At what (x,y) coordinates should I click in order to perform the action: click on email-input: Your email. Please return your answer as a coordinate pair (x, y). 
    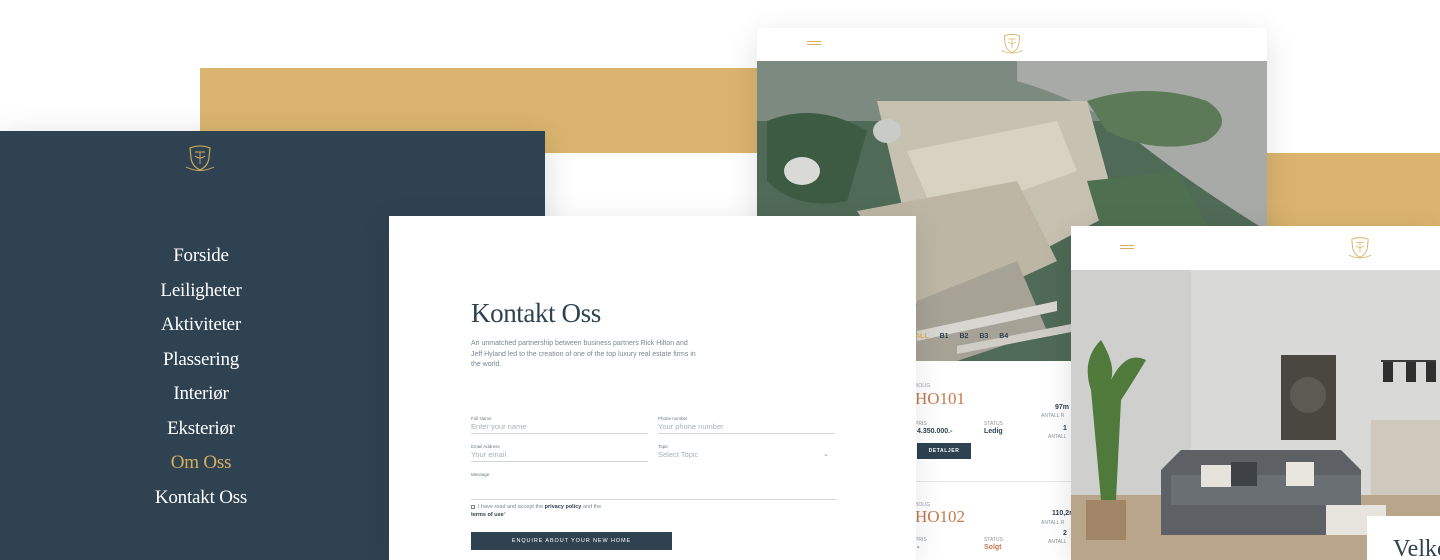
    Looking at the image, I should click on (559, 456).